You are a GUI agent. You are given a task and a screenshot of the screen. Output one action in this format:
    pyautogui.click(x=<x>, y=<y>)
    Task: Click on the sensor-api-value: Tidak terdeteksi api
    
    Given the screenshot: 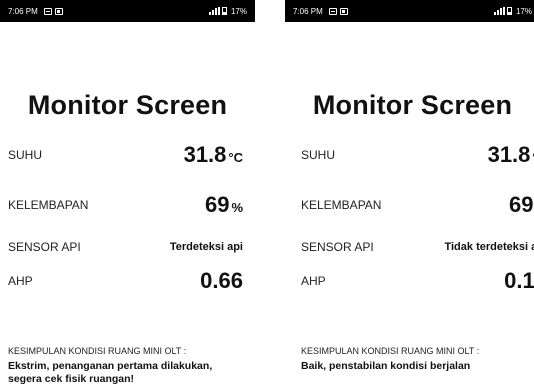 What is the action you would take?
    pyautogui.click(x=489, y=247)
    